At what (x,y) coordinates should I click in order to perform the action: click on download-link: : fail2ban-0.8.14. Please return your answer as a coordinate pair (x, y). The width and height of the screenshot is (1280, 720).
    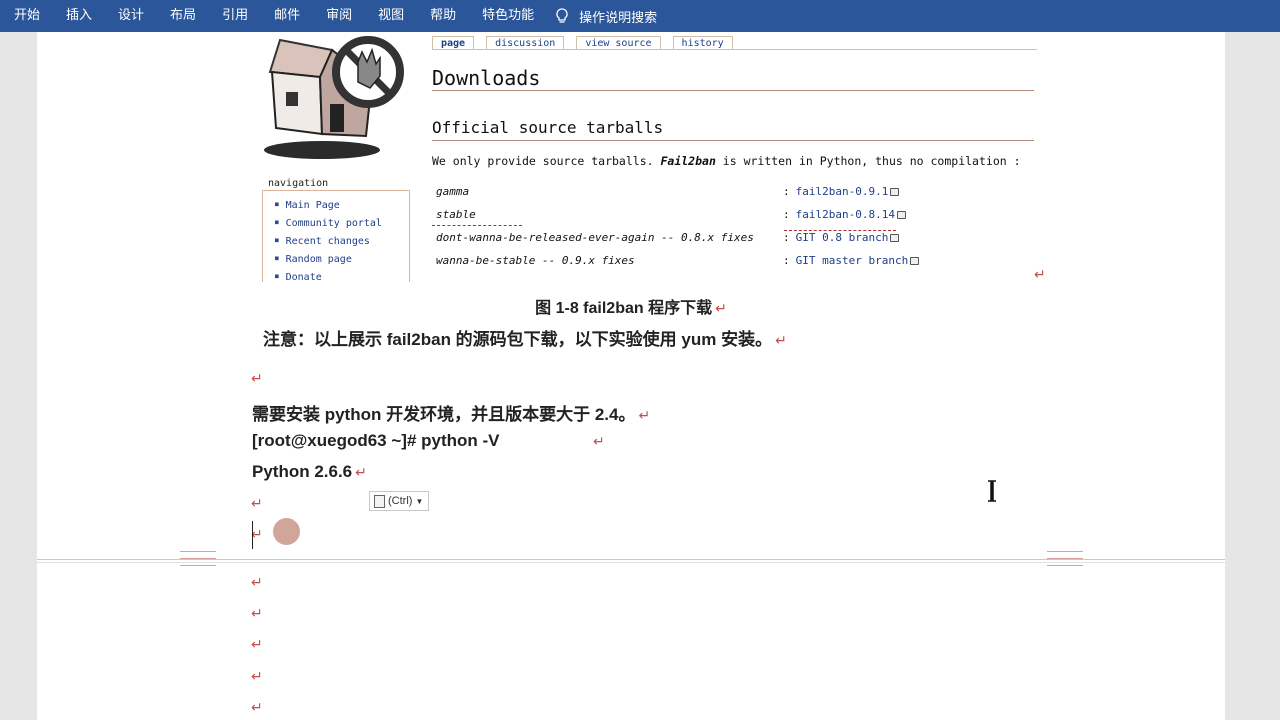
    Looking at the image, I should click on (844, 214).